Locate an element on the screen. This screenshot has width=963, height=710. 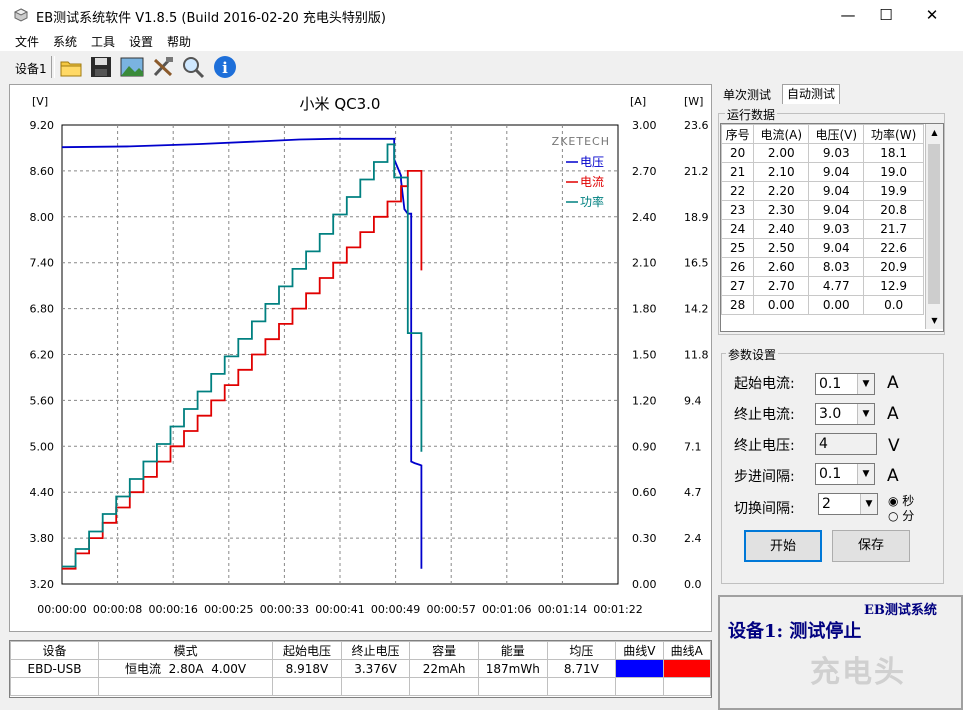
table-cell: 22mAh is located at coordinates (444, 668).